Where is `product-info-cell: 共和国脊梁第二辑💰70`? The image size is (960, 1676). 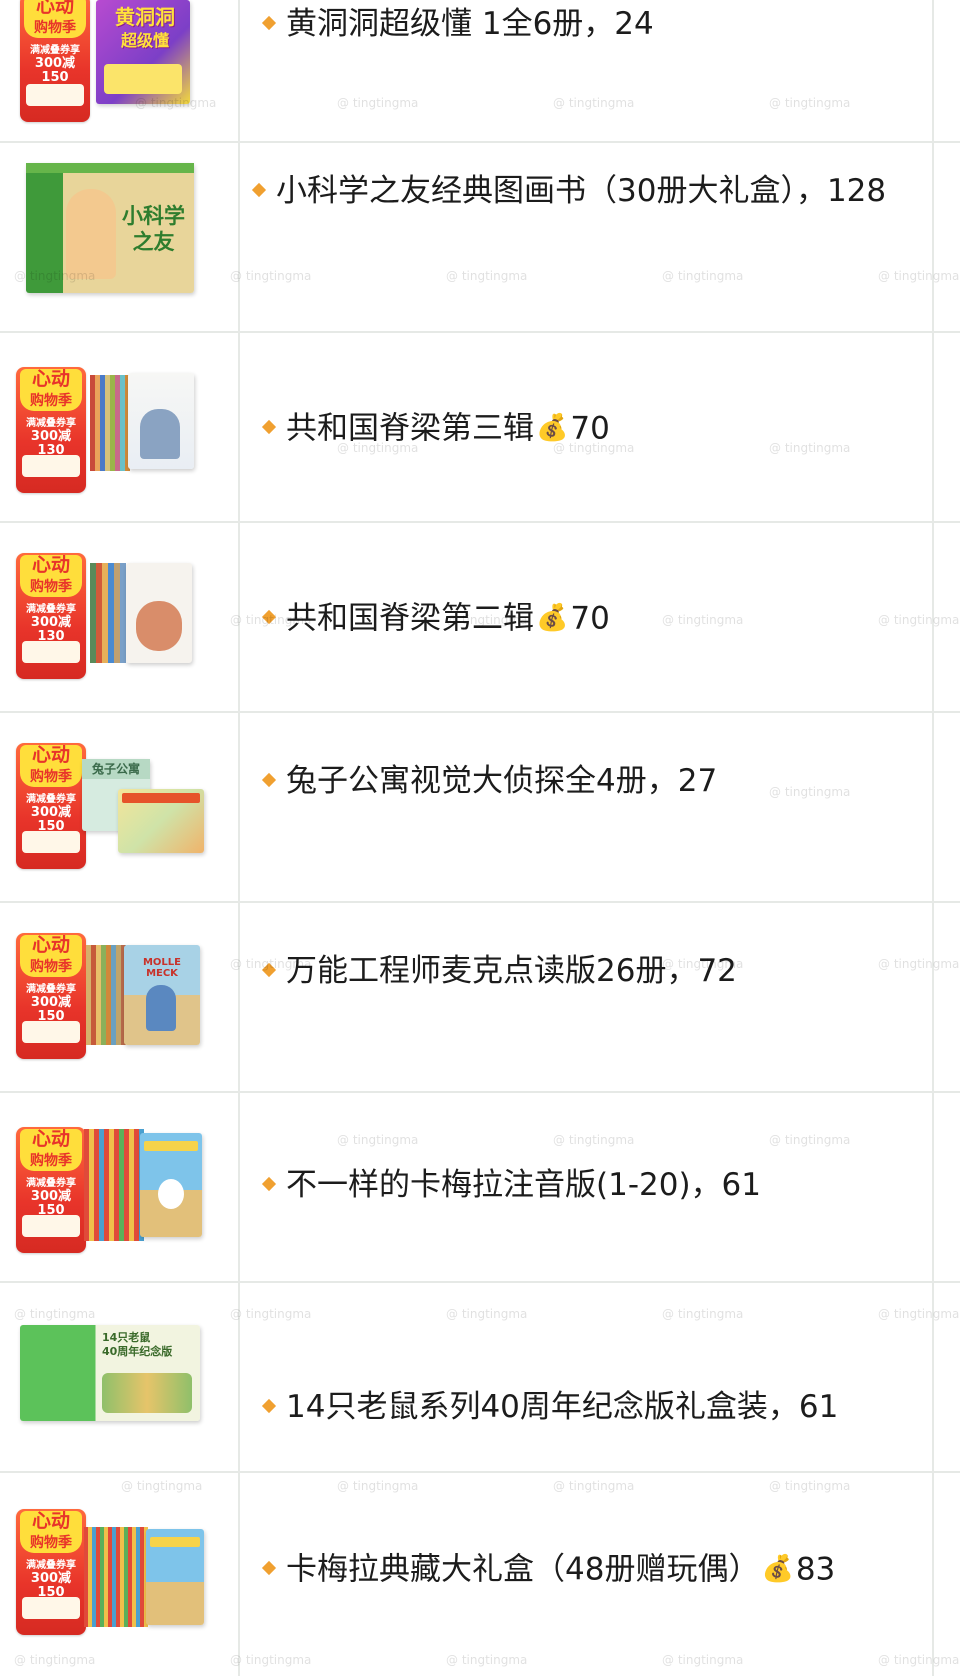
product-info-cell: 共和国脊梁第二辑💰70 is located at coordinates (587, 617).